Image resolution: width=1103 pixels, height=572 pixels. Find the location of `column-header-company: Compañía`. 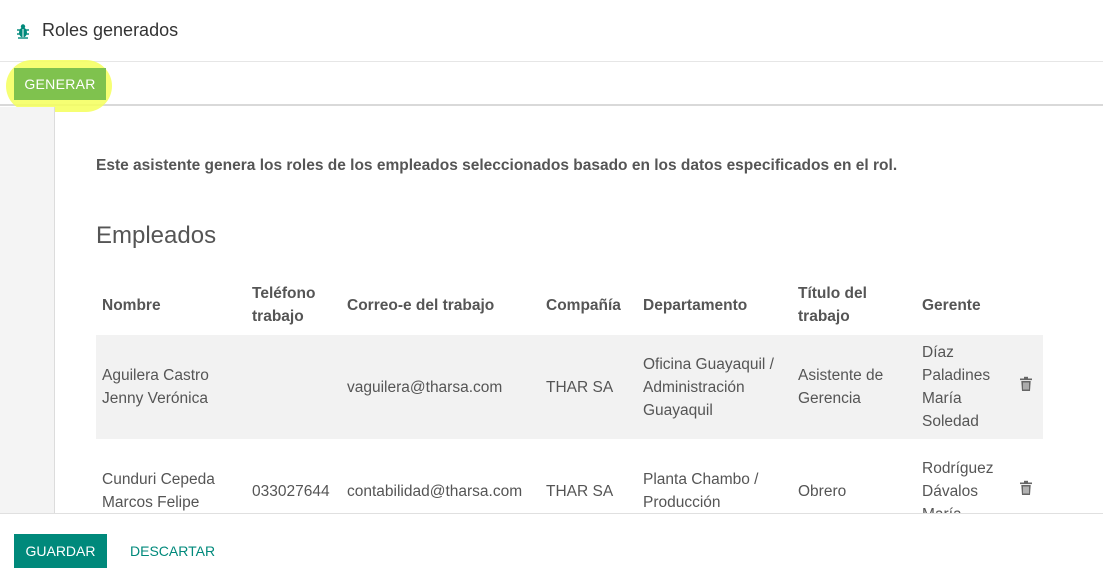

column-header-company: Compañía is located at coordinates (588, 305).